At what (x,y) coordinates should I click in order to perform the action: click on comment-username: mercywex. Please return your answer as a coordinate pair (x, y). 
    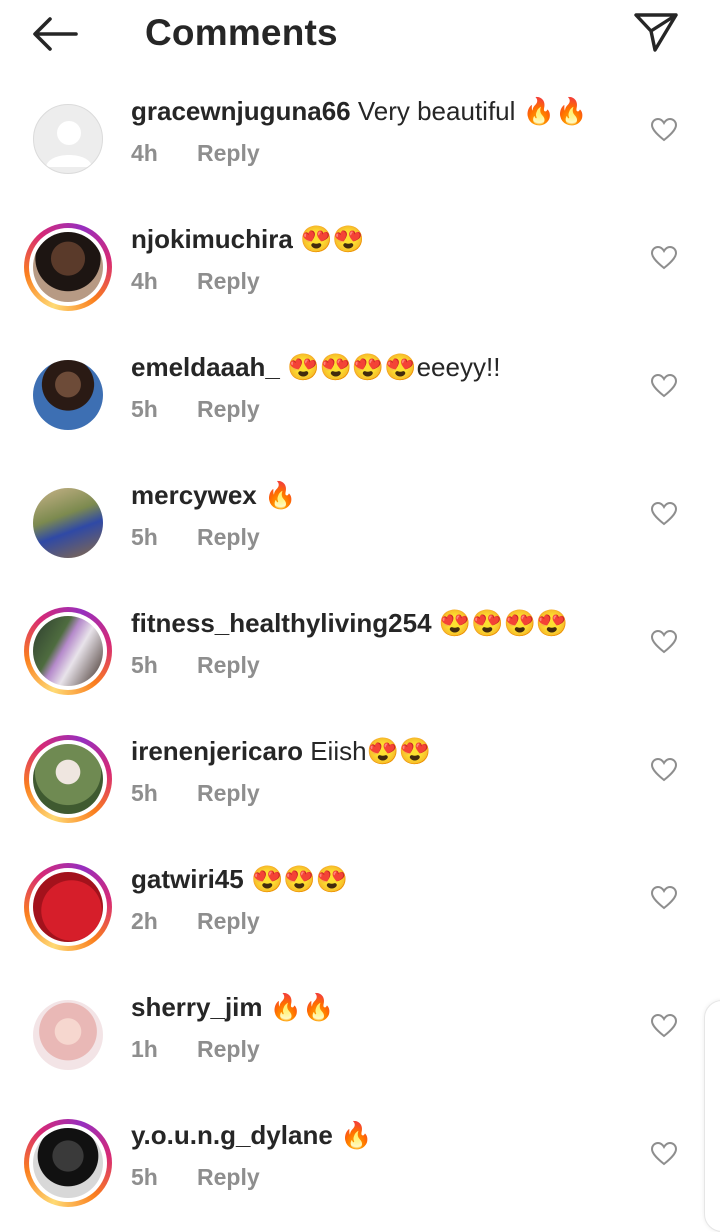
    Looking at the image, I should click on (194, 495).